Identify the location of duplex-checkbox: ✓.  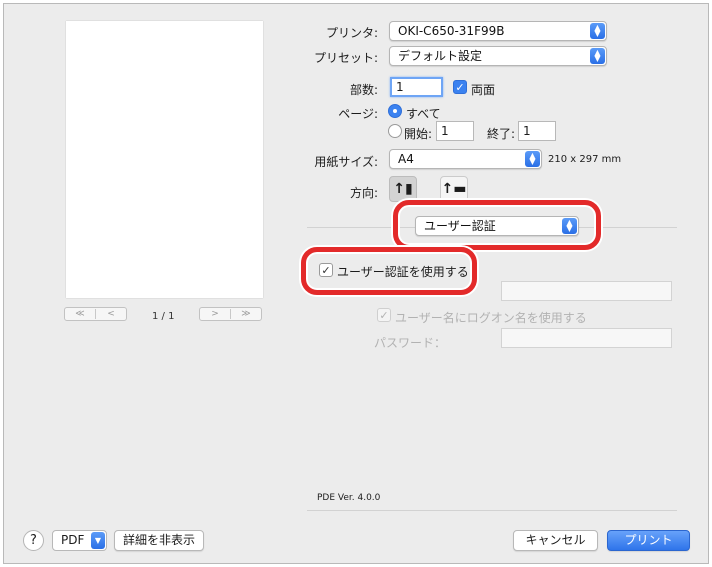
(460, 87).